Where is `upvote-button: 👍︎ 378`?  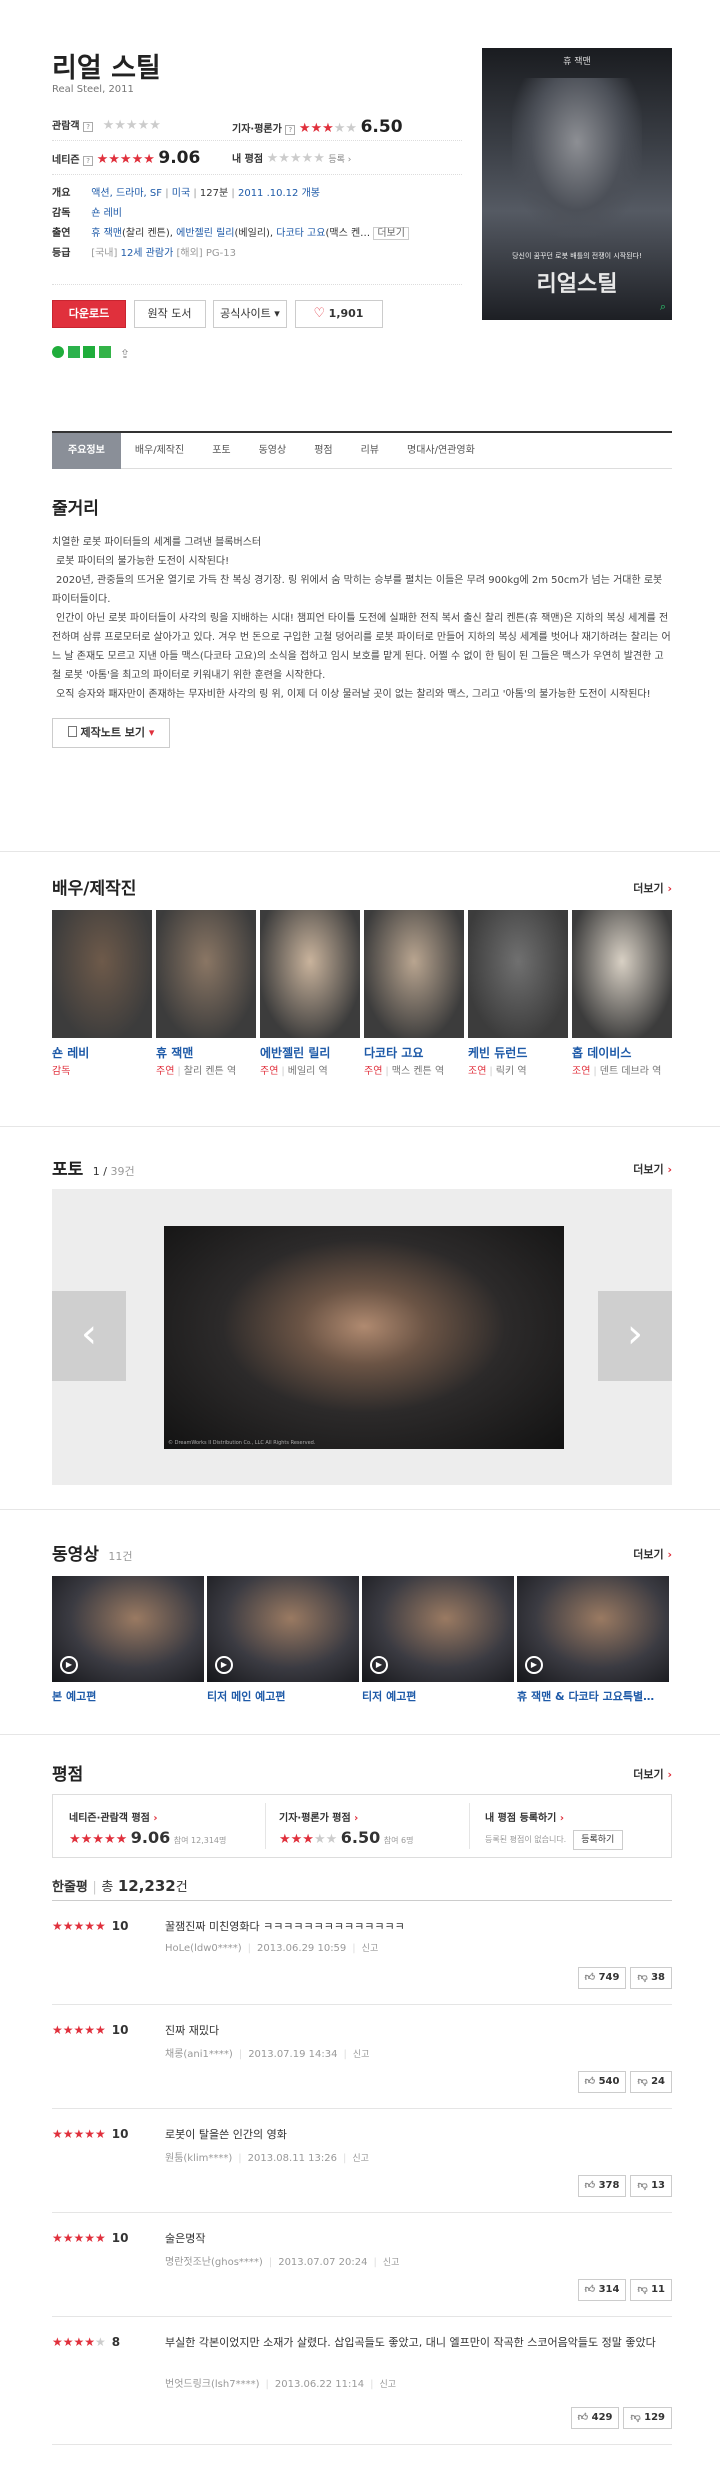 upvote-button: 👍︎ 378 is located at coordinates (602, 2186).